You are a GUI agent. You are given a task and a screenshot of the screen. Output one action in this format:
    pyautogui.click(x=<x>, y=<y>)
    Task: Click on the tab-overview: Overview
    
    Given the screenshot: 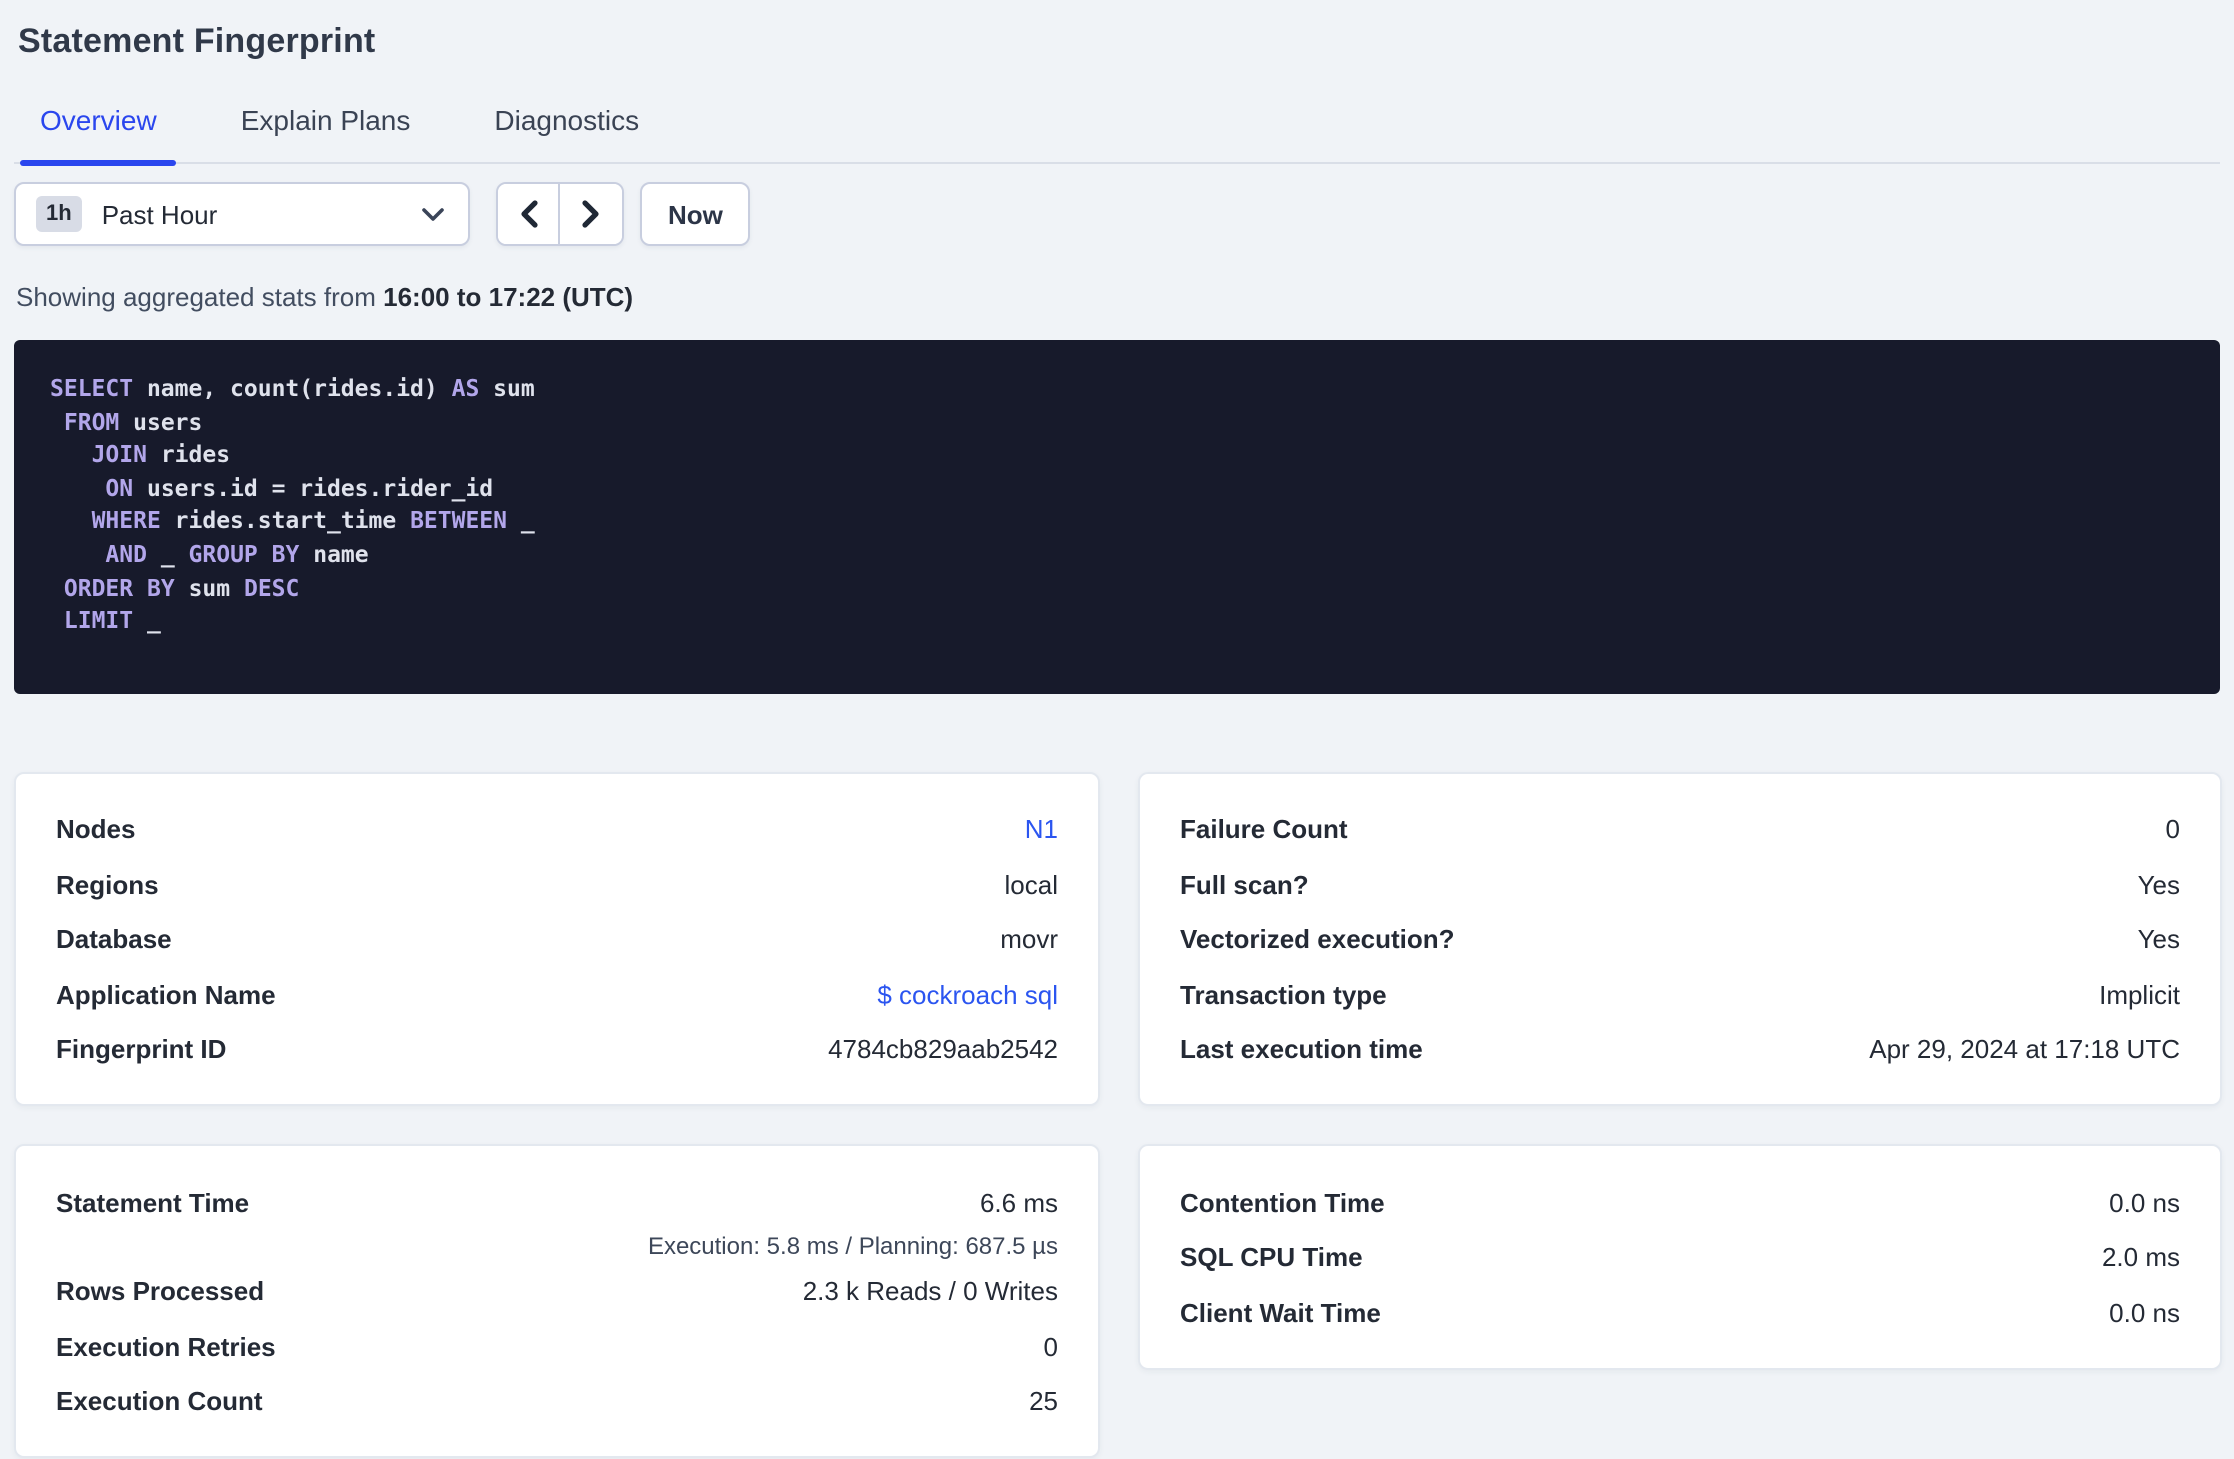 What is the action you would take?
    pyautogui.click(x=99, y=135)
    